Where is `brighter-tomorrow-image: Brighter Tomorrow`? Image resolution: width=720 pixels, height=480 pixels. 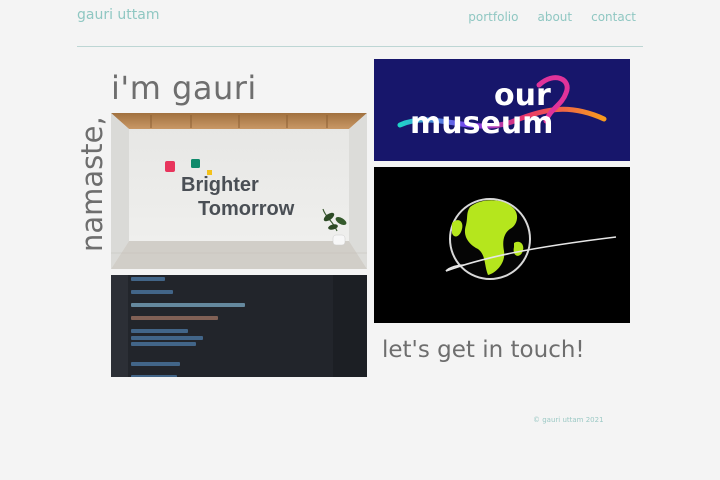 brighter-tomorrow-image: Brighter Tomorrow is located at coordinates (239, 191).